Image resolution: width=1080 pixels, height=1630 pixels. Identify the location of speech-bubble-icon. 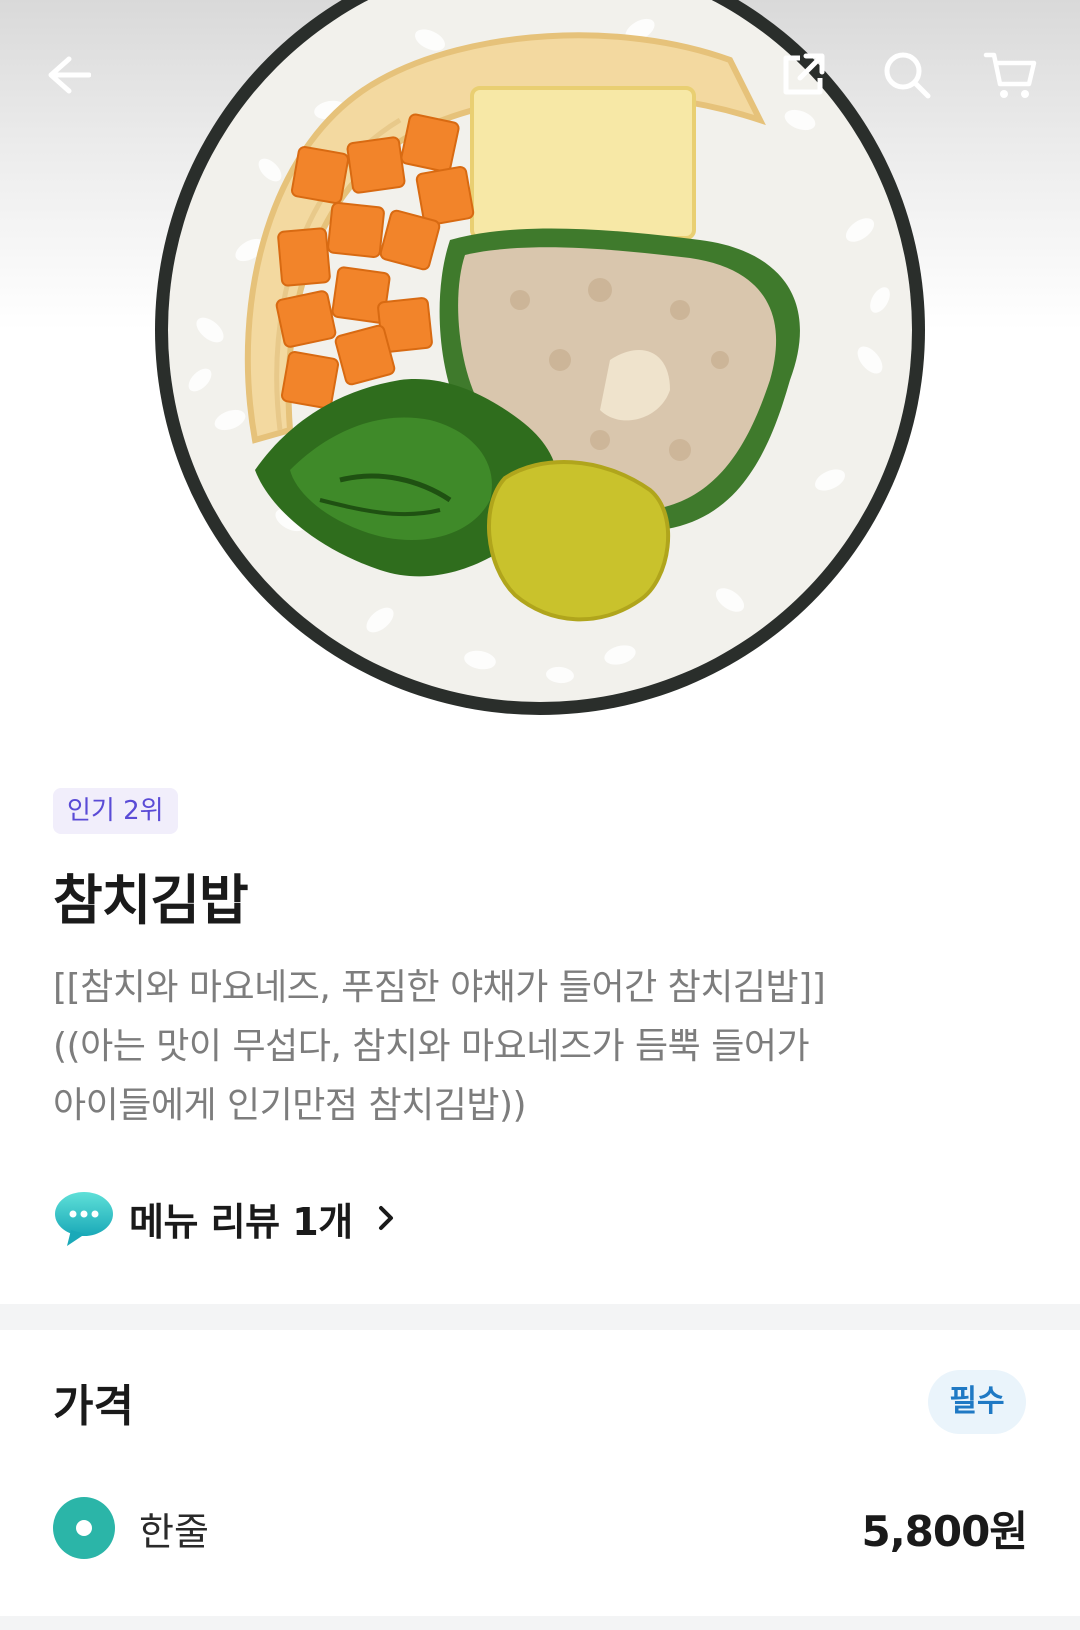
(84, 1219).